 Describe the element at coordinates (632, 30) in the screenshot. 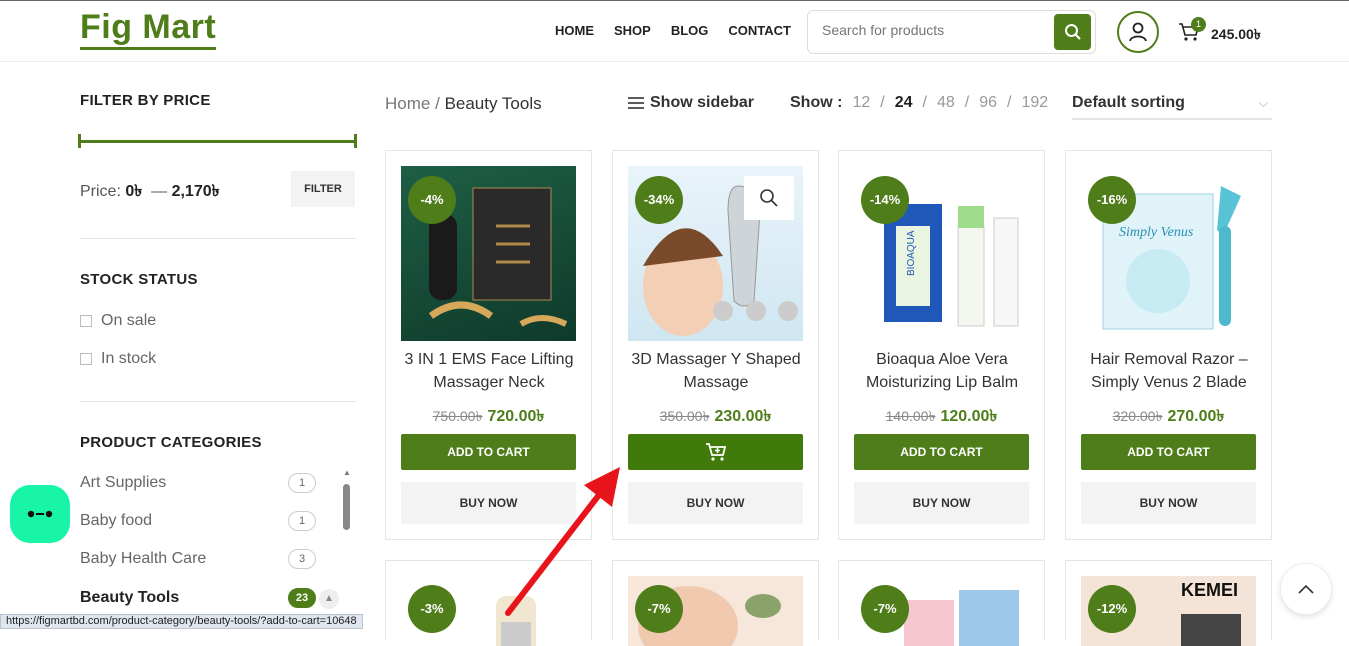

I see `nav-shop: SHOP` at that location.